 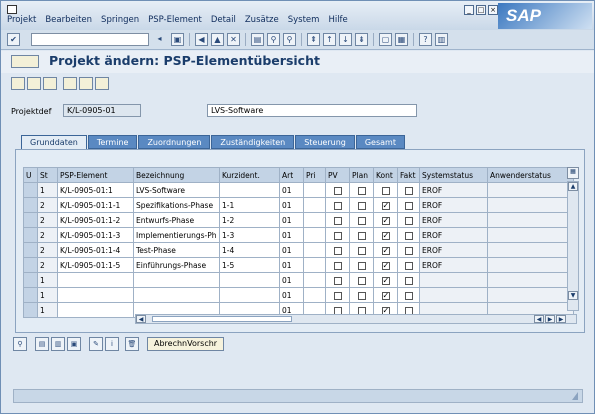 What do you see at coordinates (42, 344) in the screenshot?
I see `select-all-icon: ▤` at bounding box center [42, 344].